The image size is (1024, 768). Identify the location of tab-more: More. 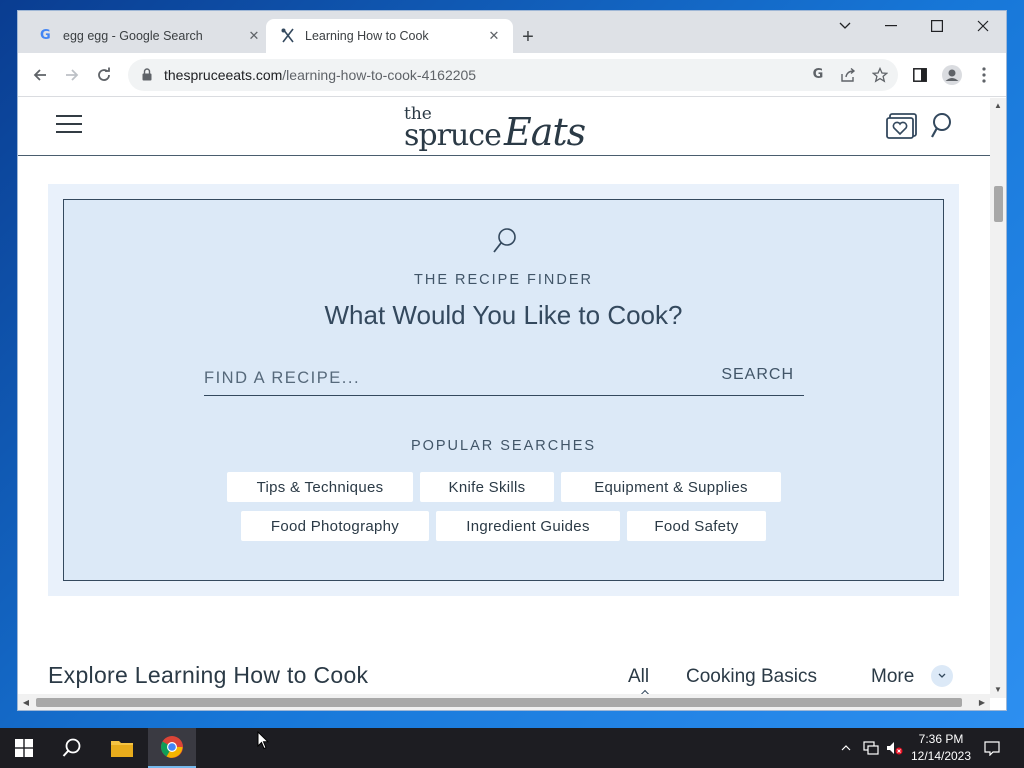
(892, 677).